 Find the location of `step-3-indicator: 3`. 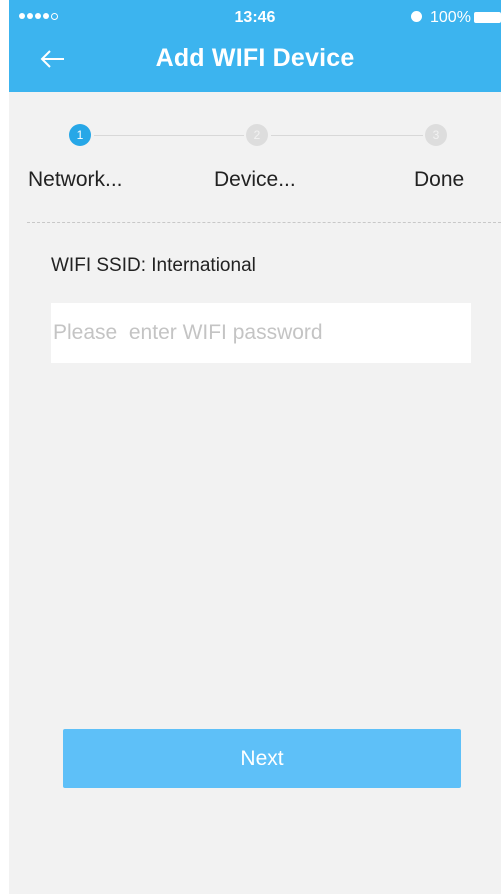

step-3-indicator: 3 is located at coordinates (436, 135).